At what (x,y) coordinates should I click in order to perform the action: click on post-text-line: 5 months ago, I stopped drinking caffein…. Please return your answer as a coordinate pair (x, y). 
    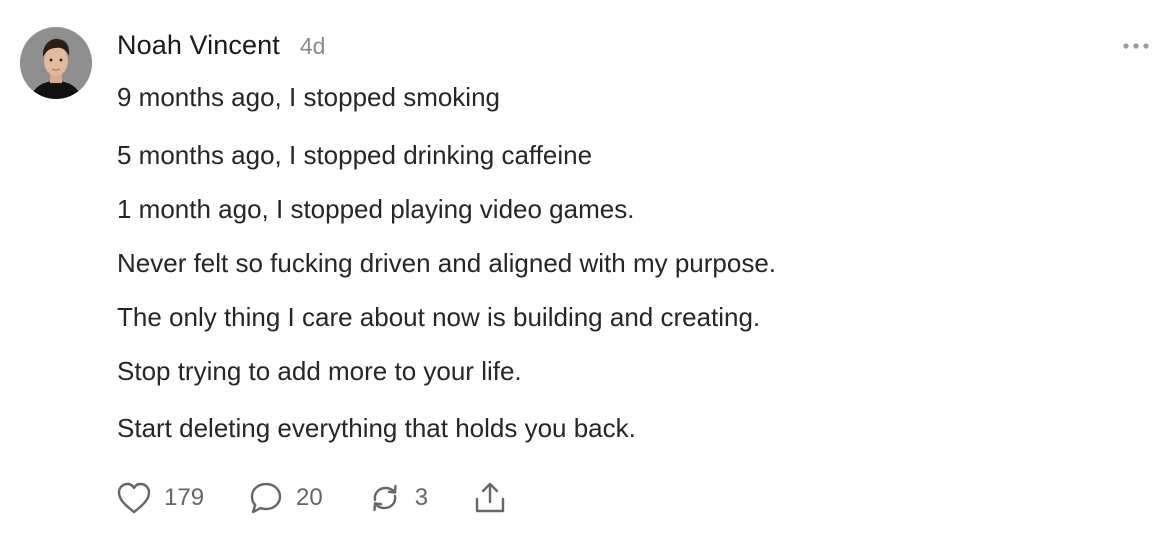
    Looking at the image, I should click on (355, 155).